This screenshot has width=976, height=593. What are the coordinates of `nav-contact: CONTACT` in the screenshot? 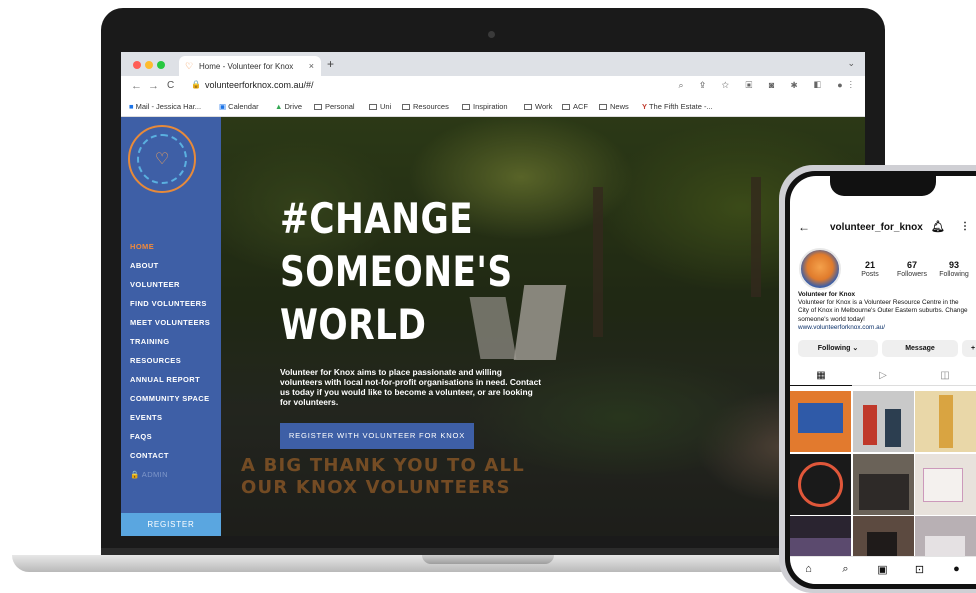 It's located at (170, 455).